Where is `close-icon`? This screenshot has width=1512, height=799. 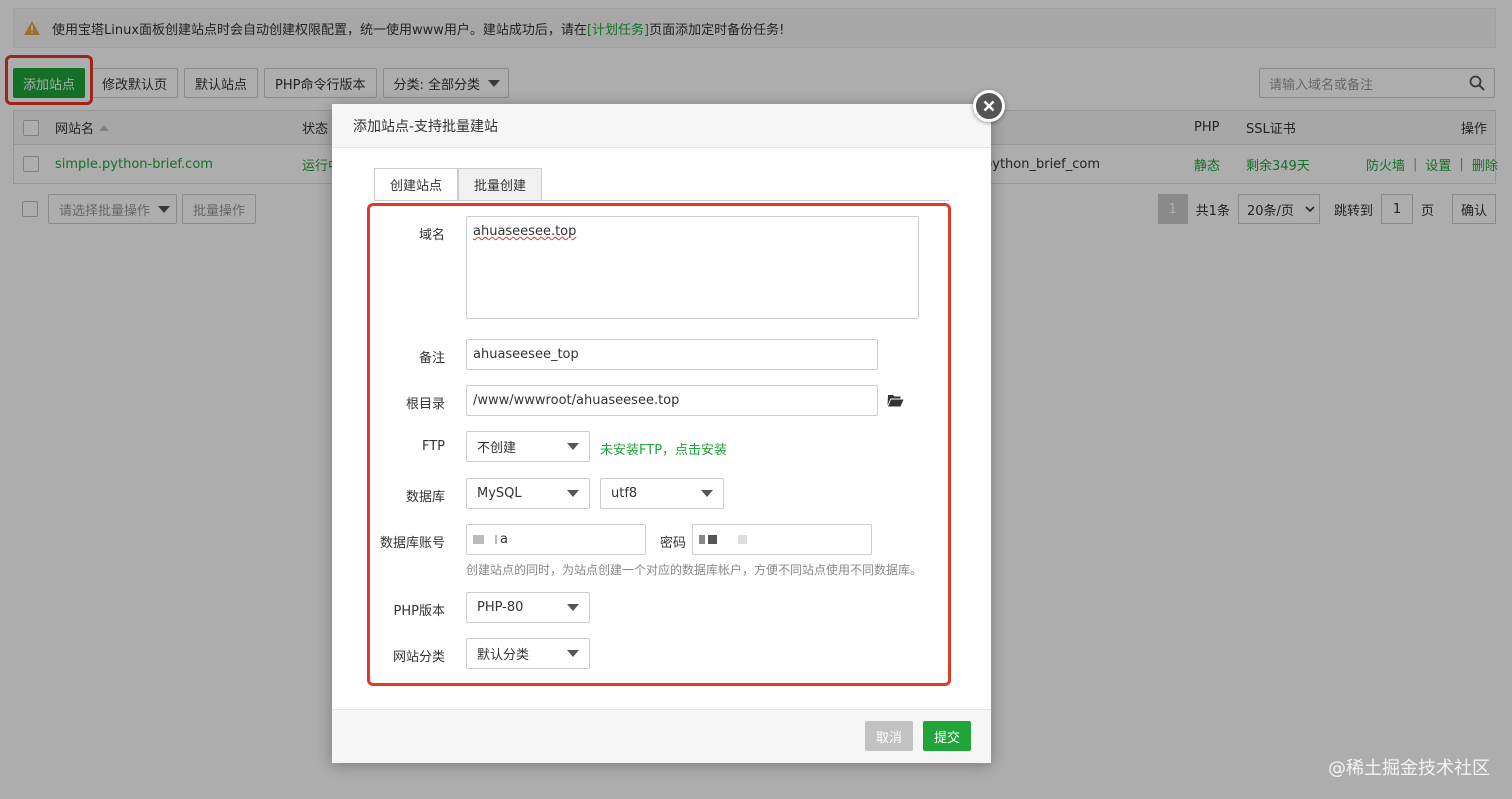
close-icon is located at coordinates (989, 106).